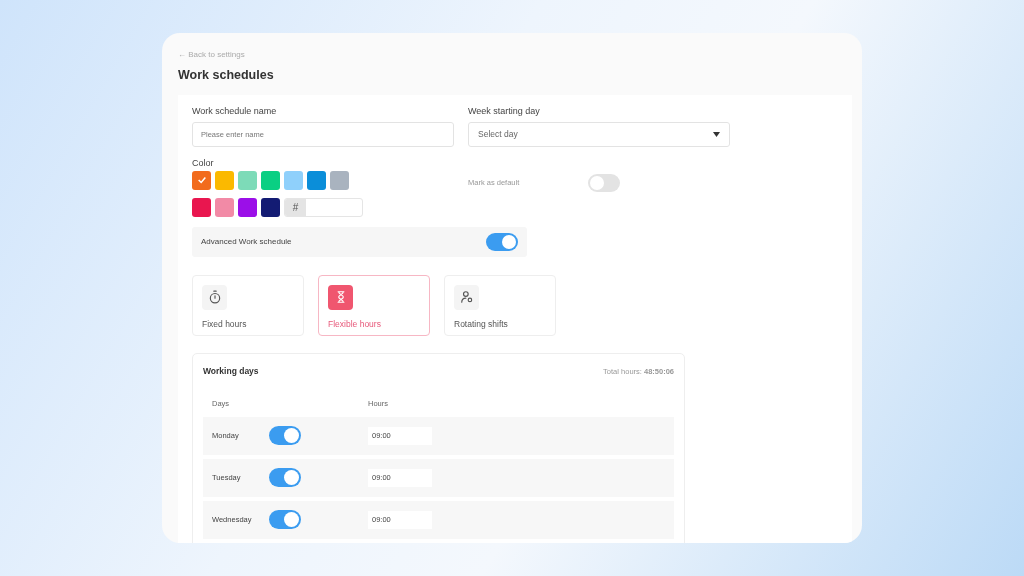  Describe the element at coordinates (203, 162) in the screenshot. I see `color-label: Color` at that location.